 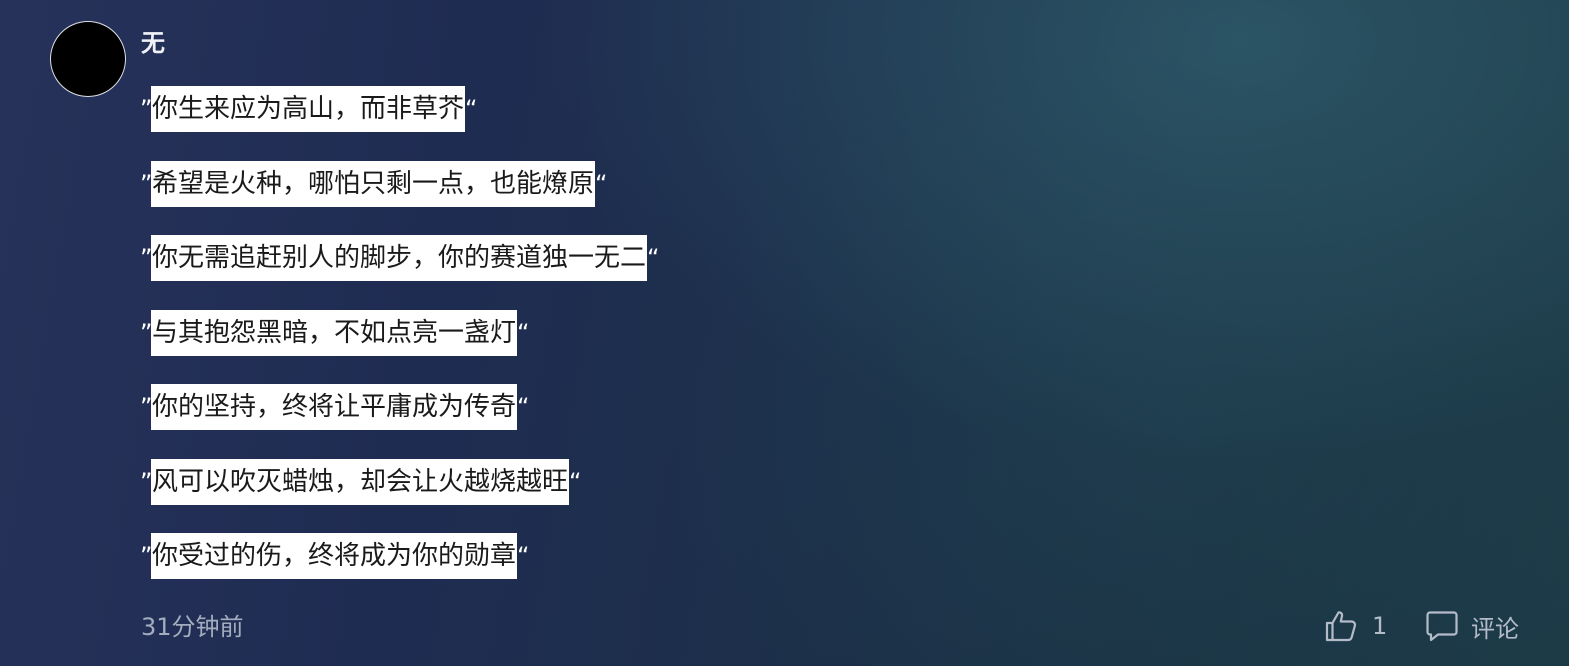 I want to click on username: 无, so click(x=153, y=43).